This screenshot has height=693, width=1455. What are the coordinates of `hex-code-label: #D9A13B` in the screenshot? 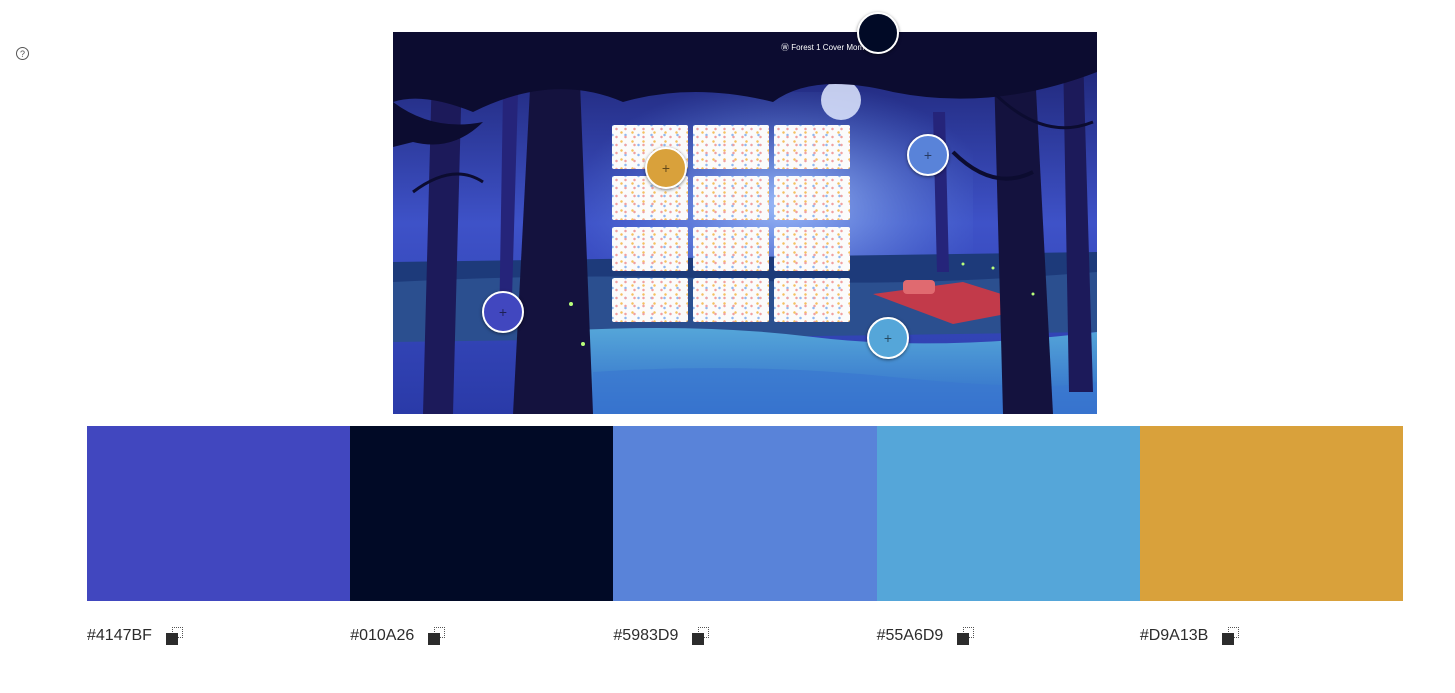 It's located at (1174, 635).